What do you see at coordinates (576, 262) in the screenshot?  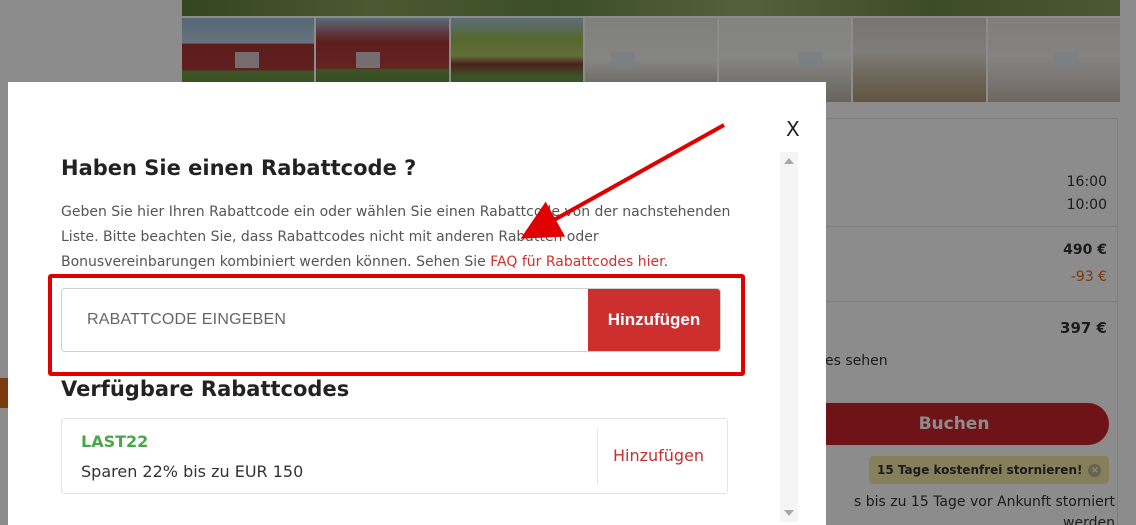 I see `faq-link: FAQ für Rabattcodes hier` at bounding box center [576, 262].